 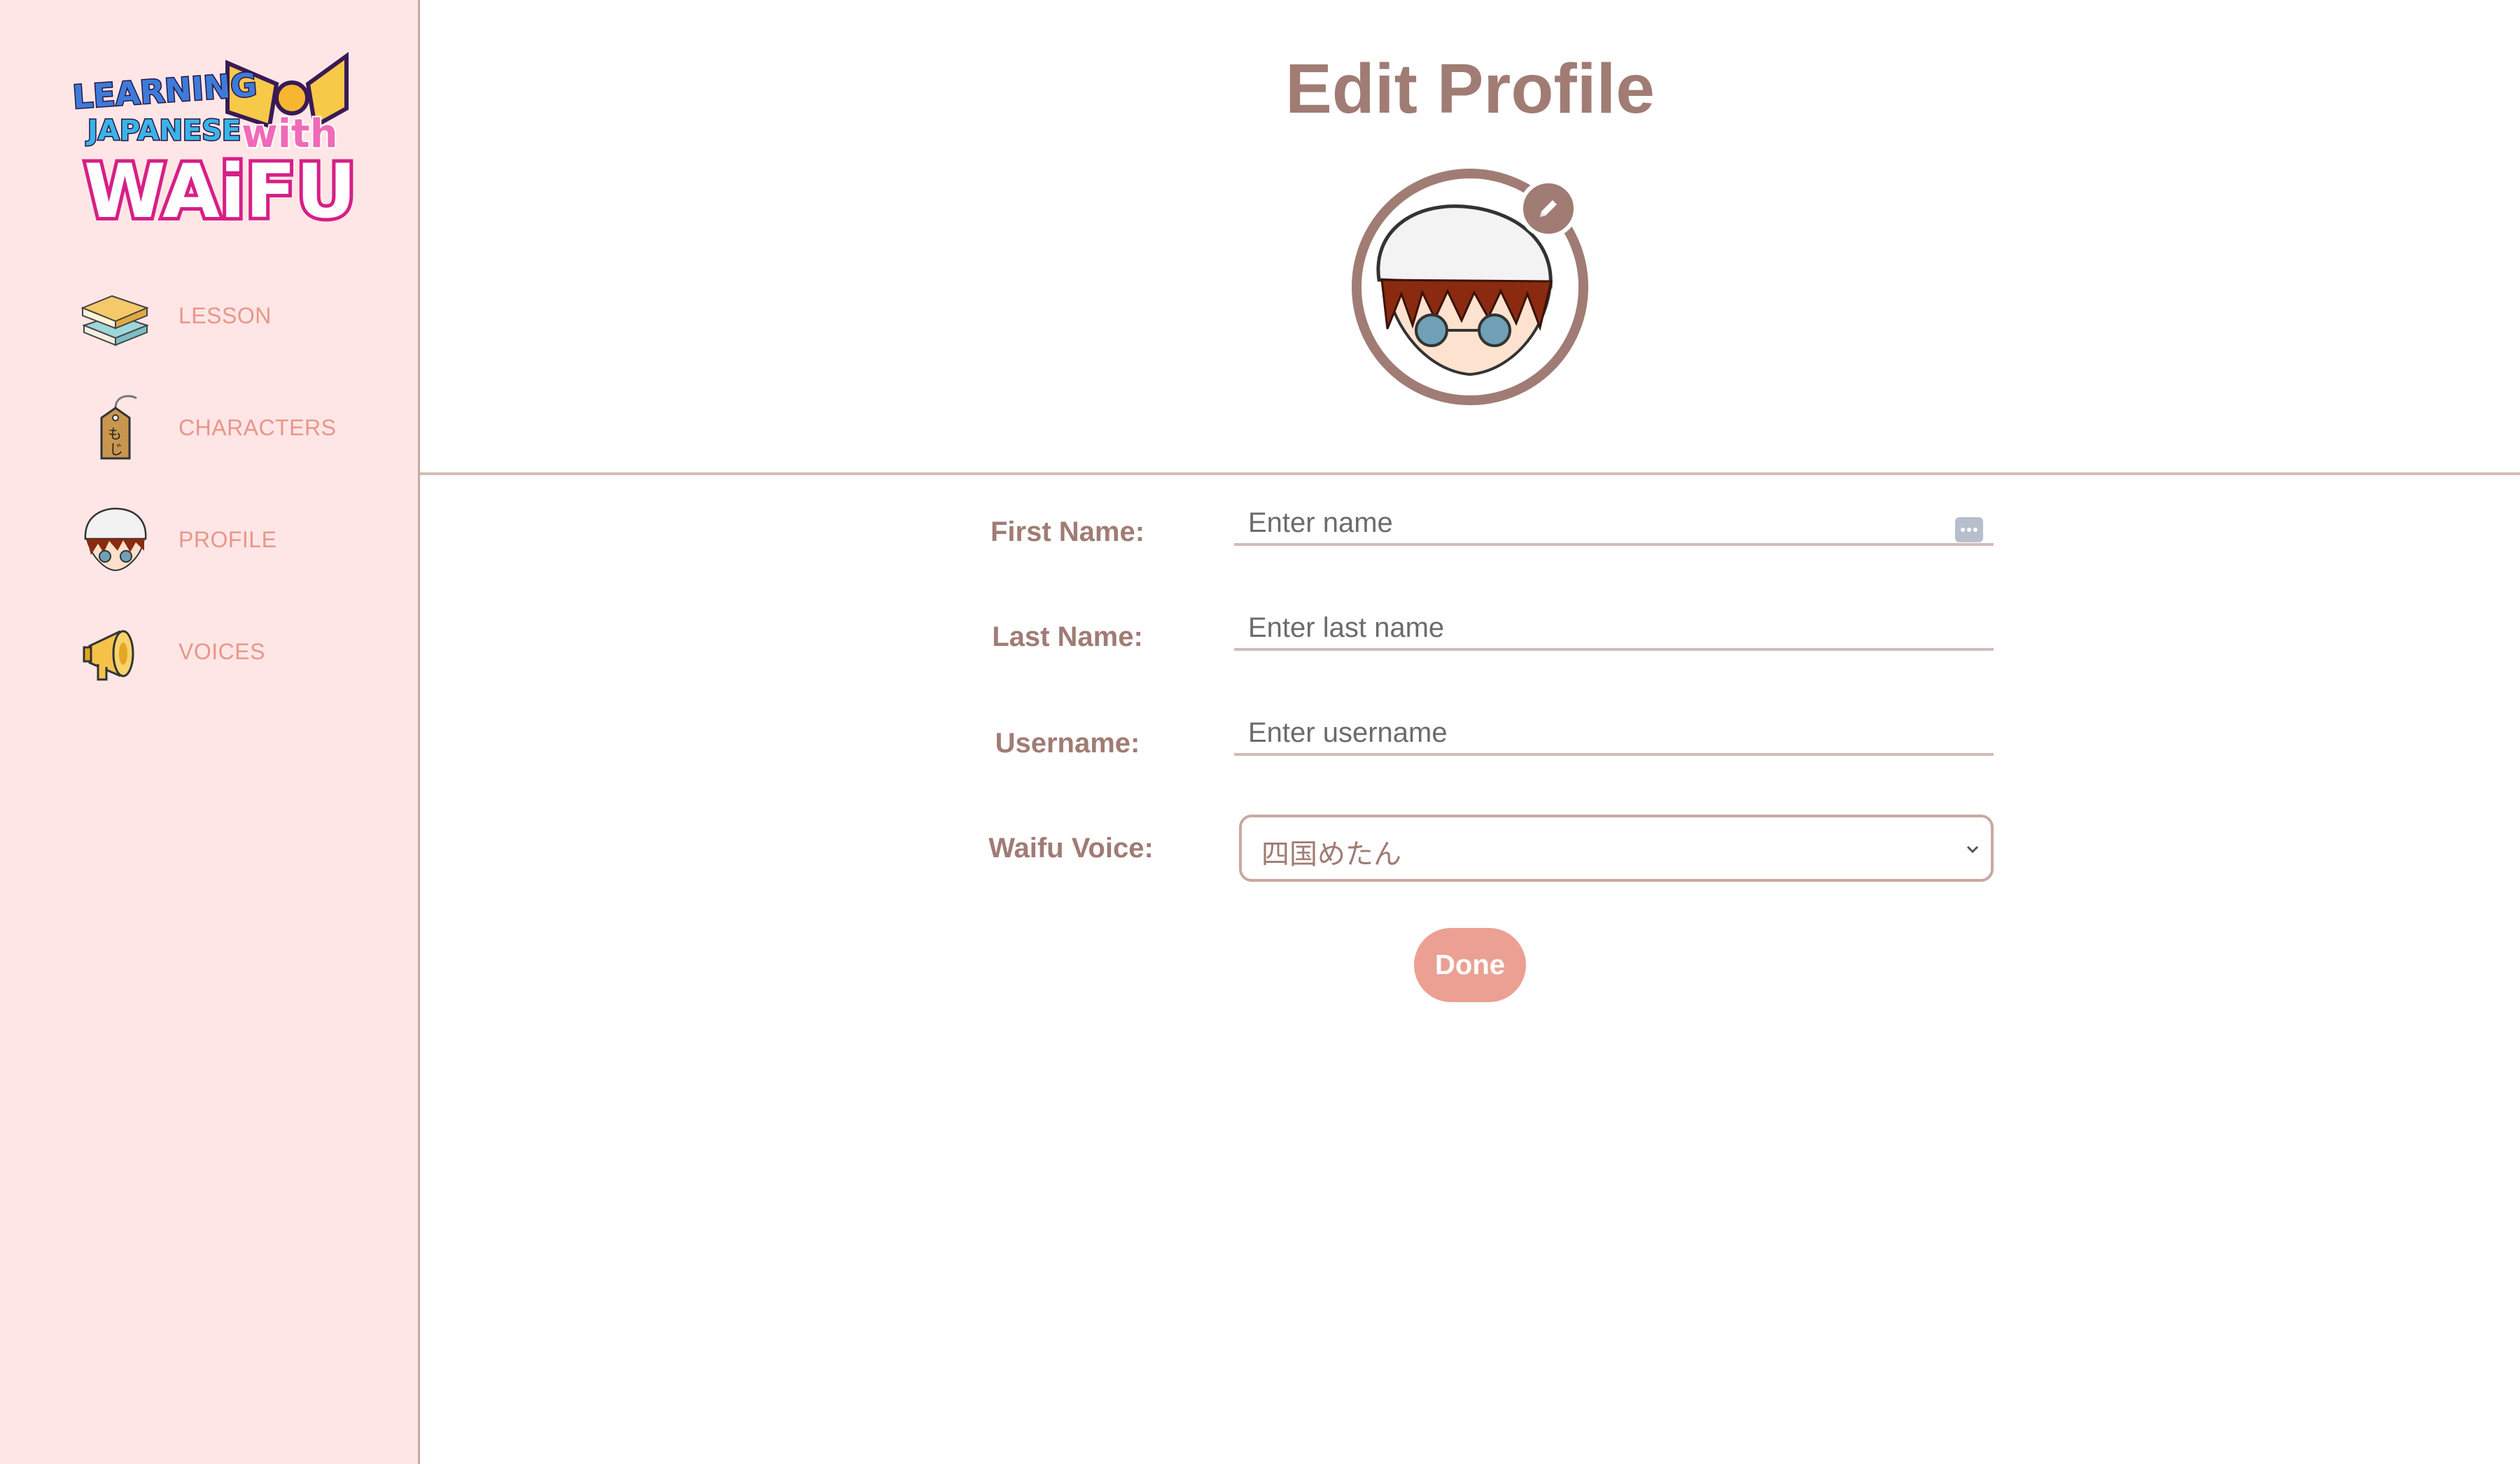 I want to click on last-name-input, so click(x=1614, y=629).